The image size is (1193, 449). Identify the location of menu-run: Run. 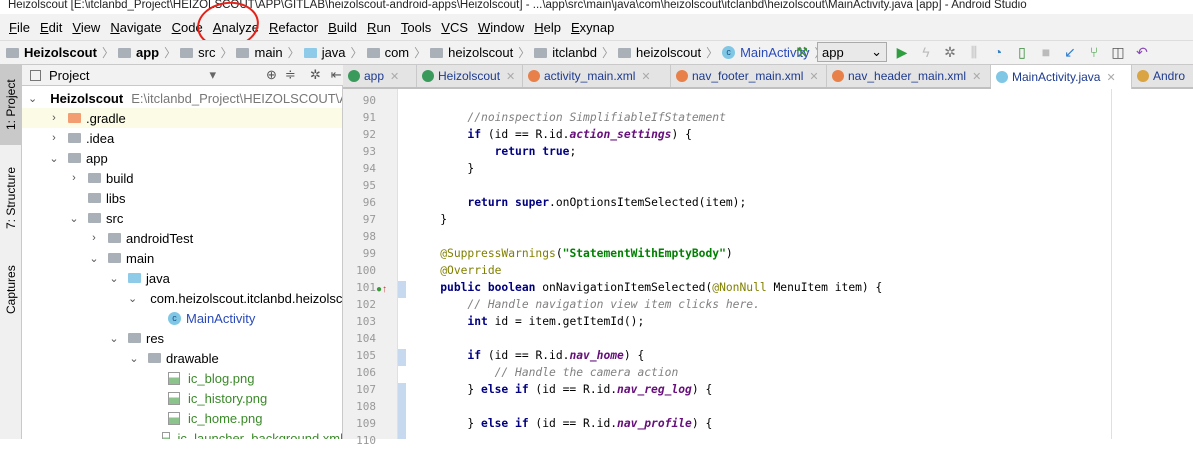
(379, 27).